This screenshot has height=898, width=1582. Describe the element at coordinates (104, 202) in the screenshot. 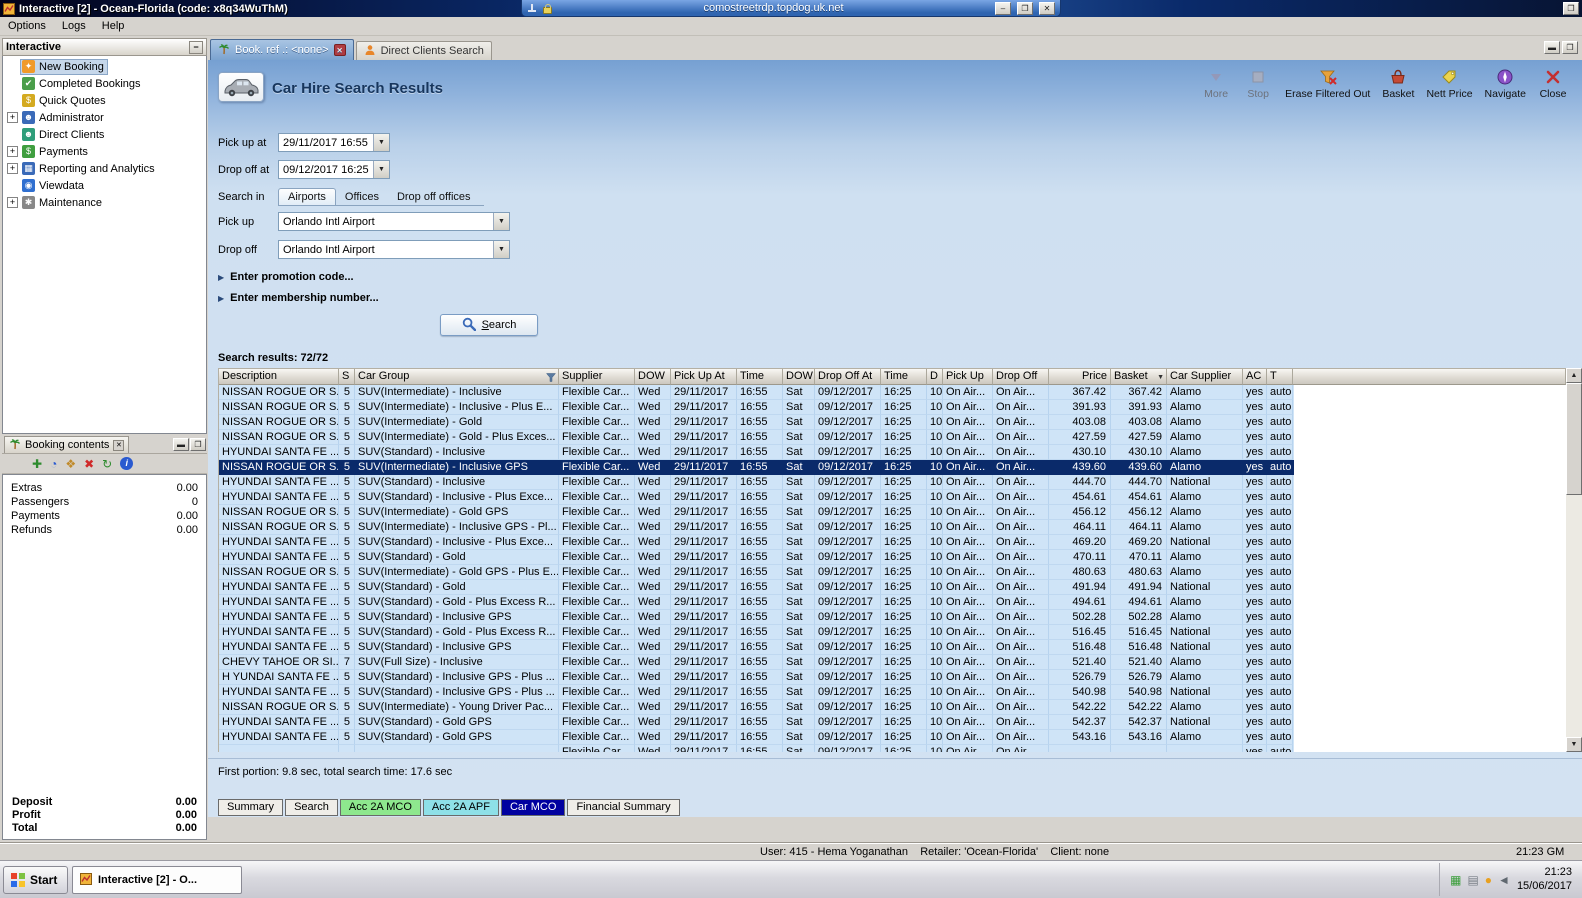

I see `sidebar-item-maintenance: + ✱ Maintenance` at that location.